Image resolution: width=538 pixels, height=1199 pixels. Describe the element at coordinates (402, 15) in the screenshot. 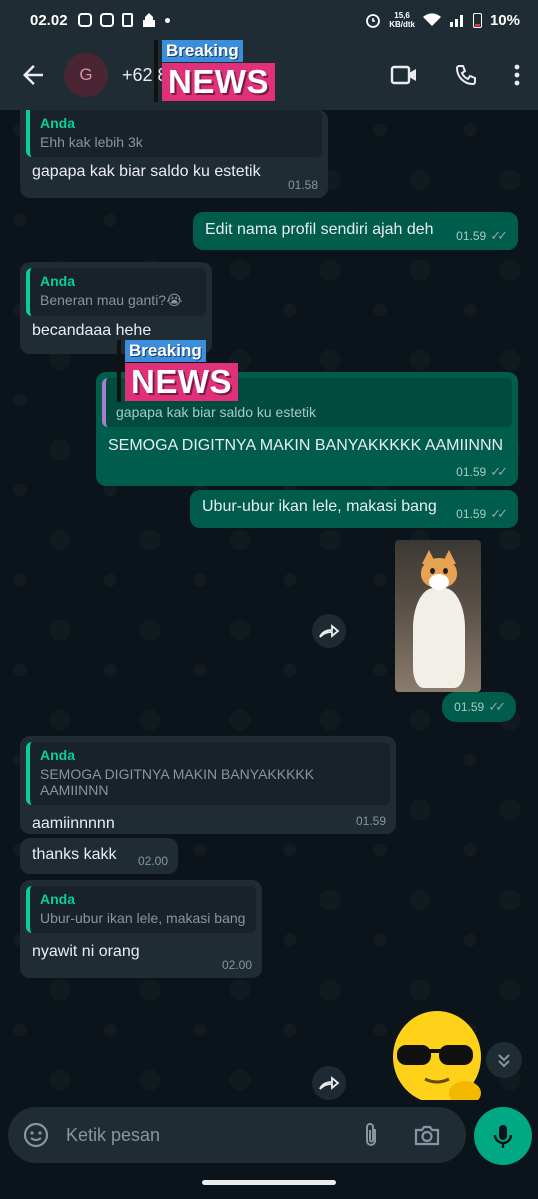

I see `network-speed-value: 15,6` at that location.